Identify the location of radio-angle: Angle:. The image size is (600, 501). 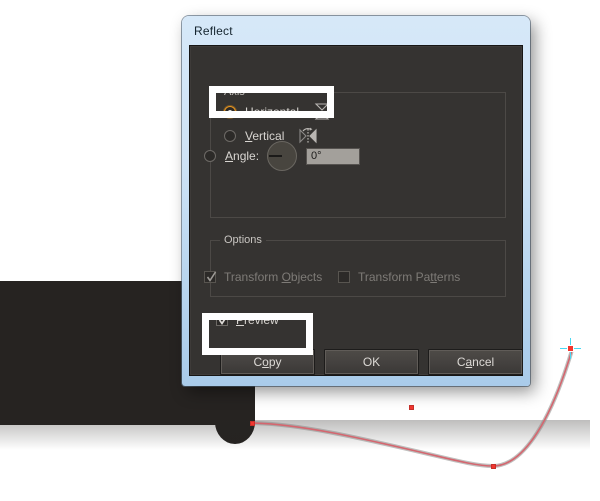
(282, 156).